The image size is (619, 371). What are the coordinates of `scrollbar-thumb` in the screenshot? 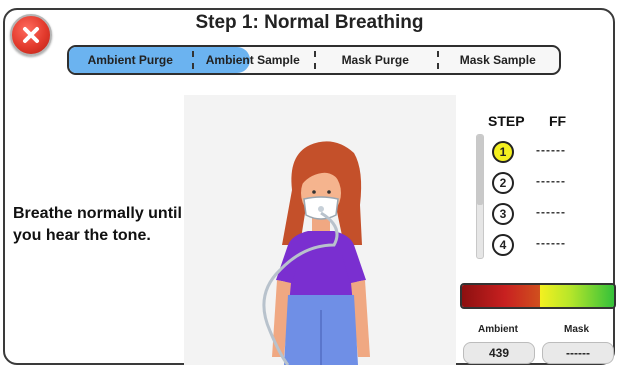 It's located at (480, 170).